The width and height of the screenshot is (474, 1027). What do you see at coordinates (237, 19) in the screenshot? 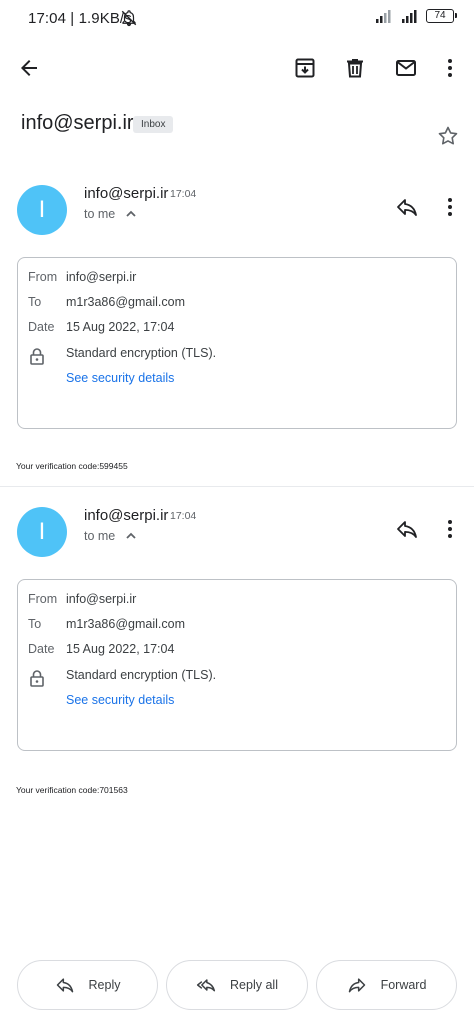
I see `status-bar: 17:04 | 1.9KB/s 74` at bounding box center [237, 19].